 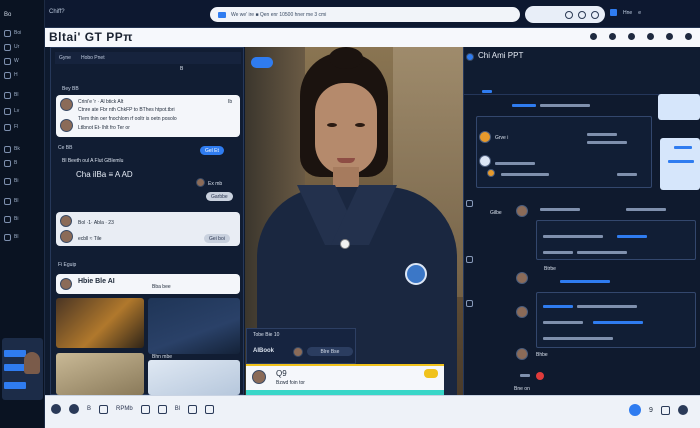 What do you see at coordinates (21, 47) in the screenshot?
I see `rail-item: Ur` at bounding box center [21, 47].